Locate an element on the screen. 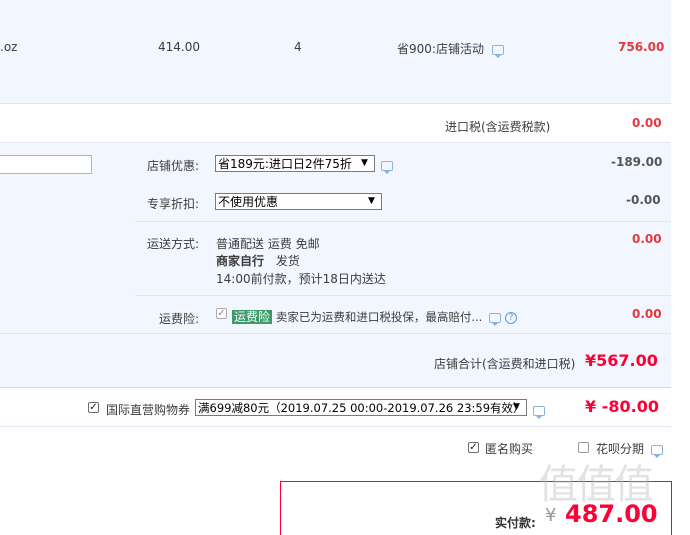 This screenshot has width=690, height=535. shipping-value: 0.00 is located at coordinates (647, 239).